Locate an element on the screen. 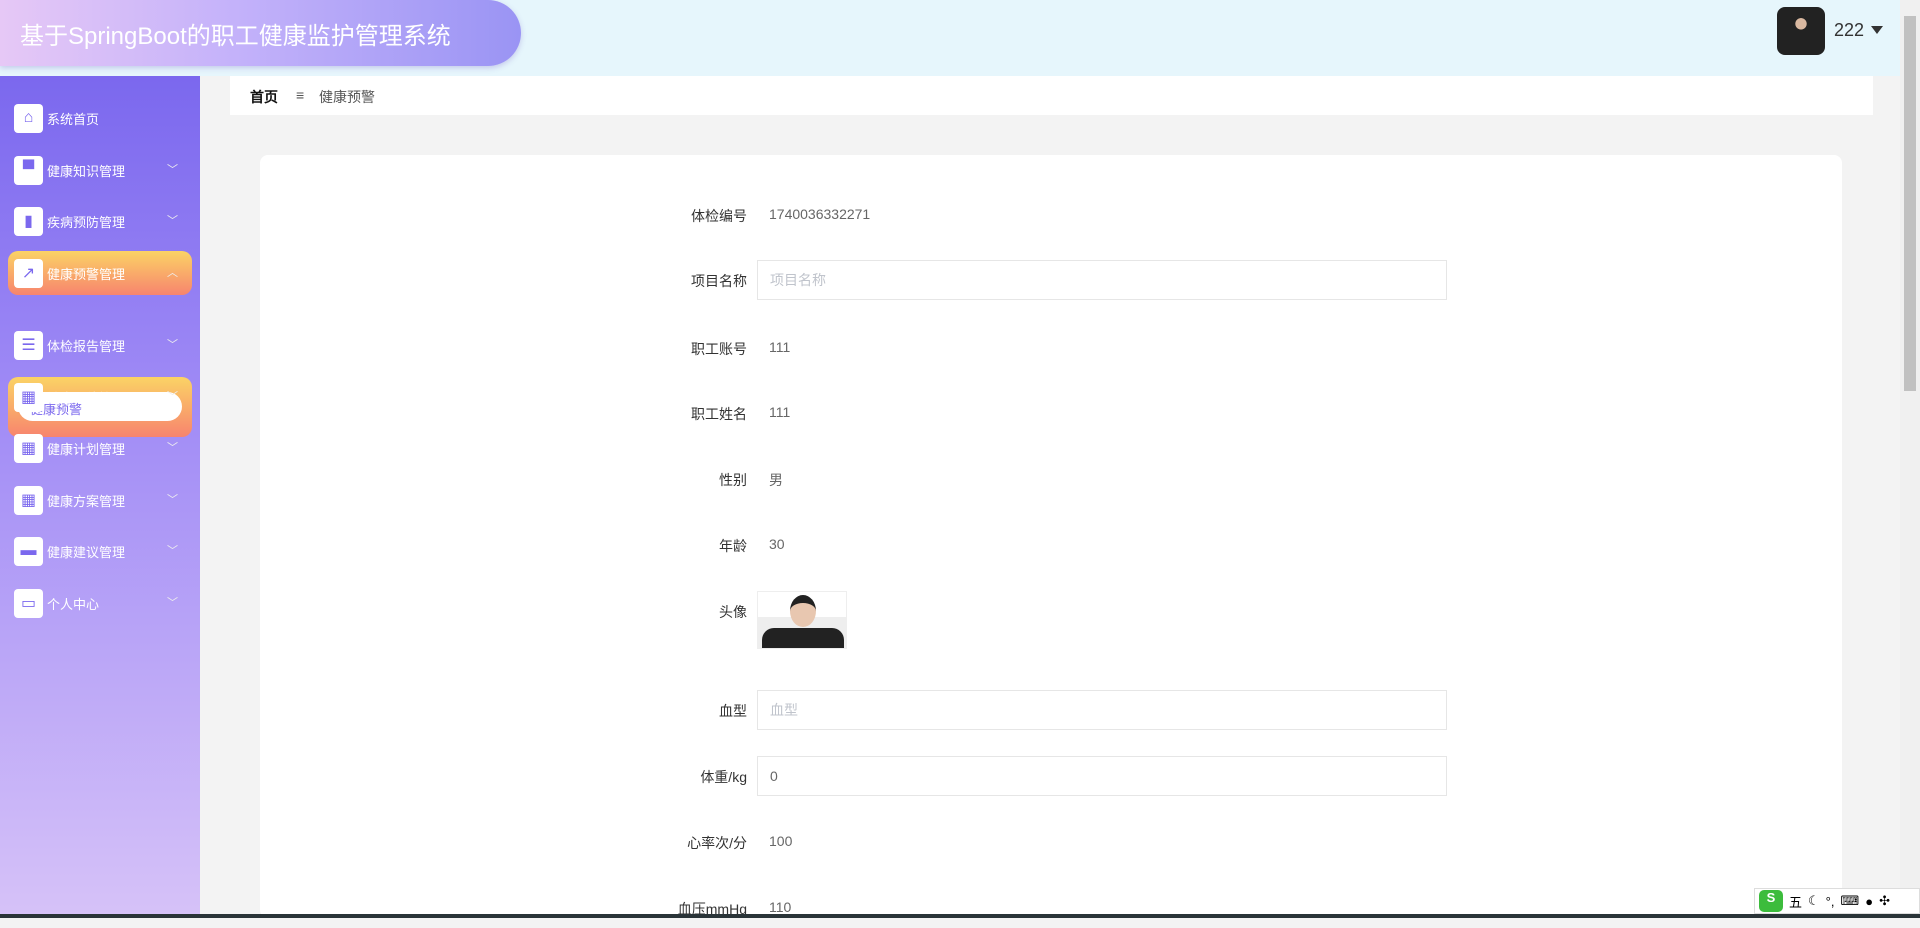 Image resolution: width=1920 pixels, height=928 pixels. row-item-name: 项目名称 is located at coordinates (1051, 280).